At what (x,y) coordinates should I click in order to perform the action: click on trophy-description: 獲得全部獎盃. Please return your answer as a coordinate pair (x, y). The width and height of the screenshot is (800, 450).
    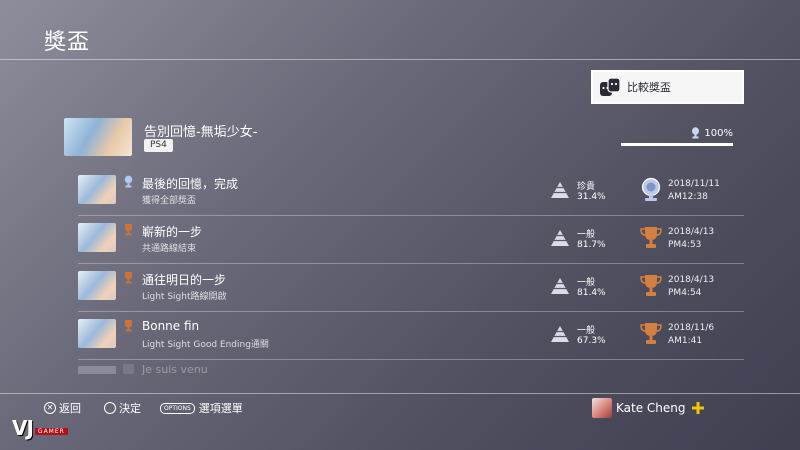
    Looking at the image, I should click on (169, 201).